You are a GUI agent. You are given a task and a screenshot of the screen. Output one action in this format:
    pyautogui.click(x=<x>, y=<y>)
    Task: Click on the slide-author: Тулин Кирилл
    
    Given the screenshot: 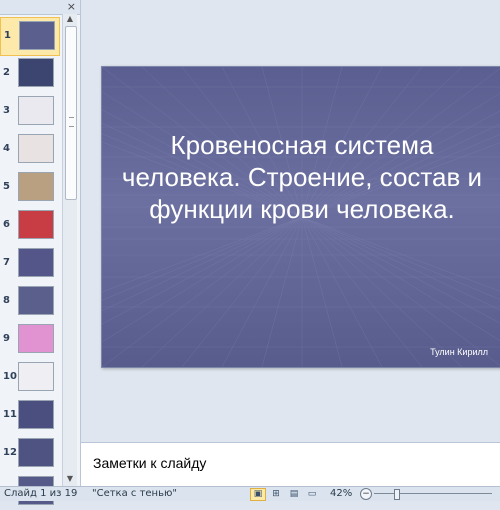 What is the action you would take?
    pyautogui.click(x=459, y=352)
    